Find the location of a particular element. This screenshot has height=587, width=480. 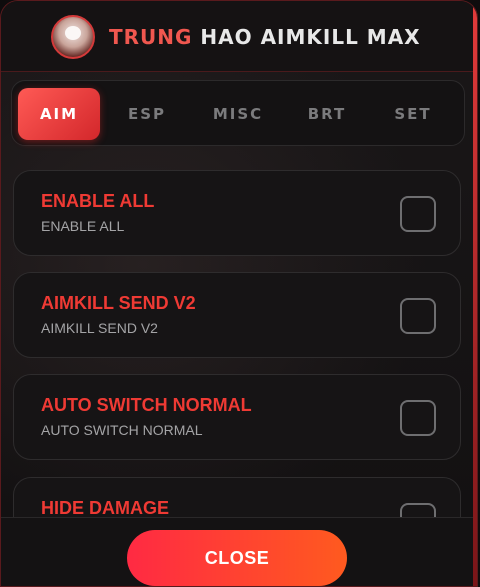

tab-esp: ESP is located at coordinates (147, 114).